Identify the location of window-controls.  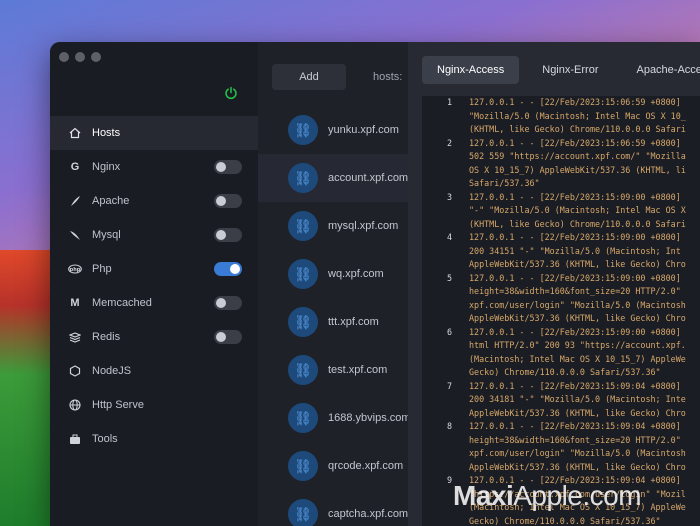
(80, 57).